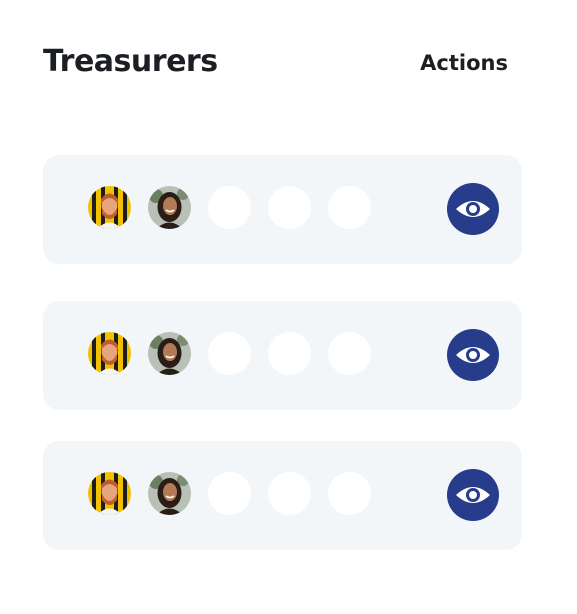 This screenshot has width=577, height=614. I want to click on actions-column-heading: Actions, so click(464, 63).